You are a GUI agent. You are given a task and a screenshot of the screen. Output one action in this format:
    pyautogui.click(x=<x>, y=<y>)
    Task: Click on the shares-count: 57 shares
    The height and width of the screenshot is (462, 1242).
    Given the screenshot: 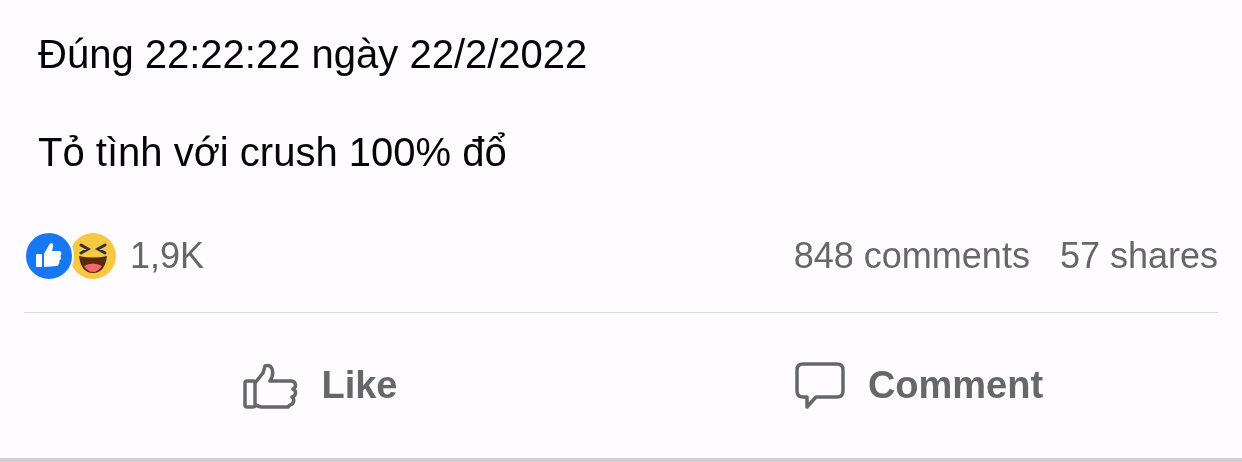 What is the action you would take?
    pyautogui.click(x=1138, y=256)
    